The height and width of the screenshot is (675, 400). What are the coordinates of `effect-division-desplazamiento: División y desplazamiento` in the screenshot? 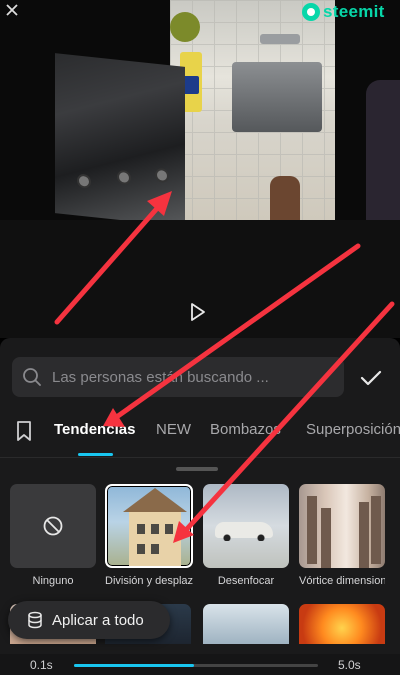 It's located at (149, 535).